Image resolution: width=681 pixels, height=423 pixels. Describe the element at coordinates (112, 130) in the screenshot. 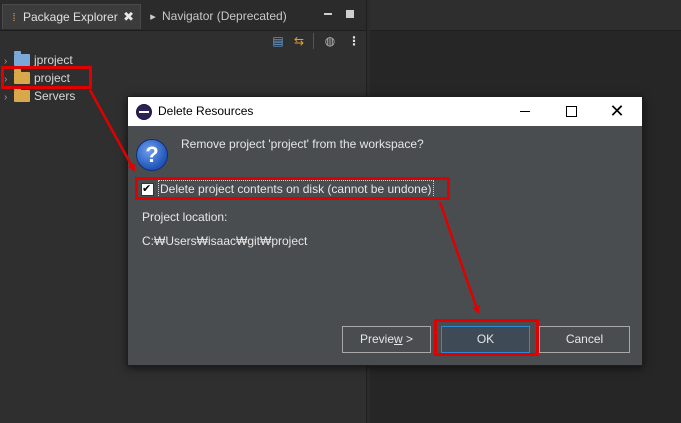

I see `arrow-project-to-dialog` at that location.